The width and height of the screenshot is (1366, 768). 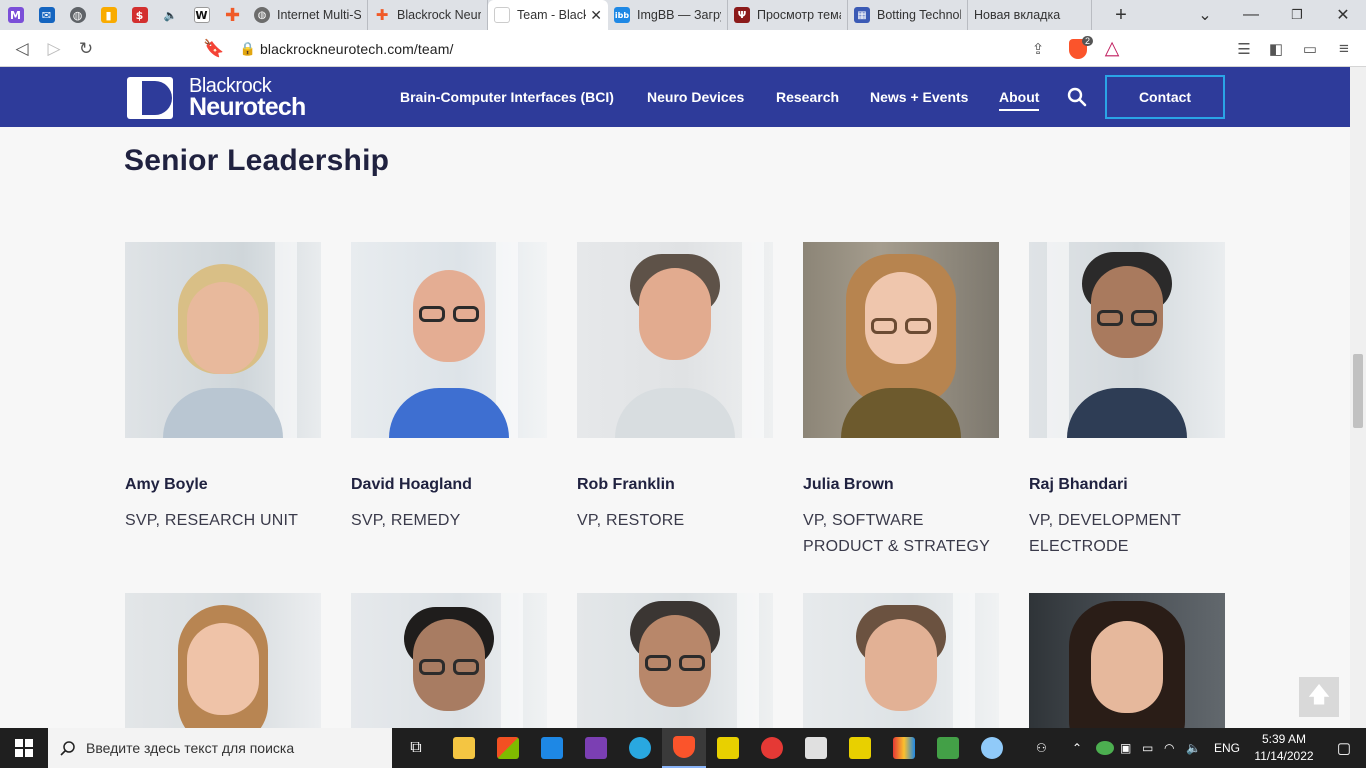 I want to click on task-view-button: ⧉, so click(x=416, y=748).